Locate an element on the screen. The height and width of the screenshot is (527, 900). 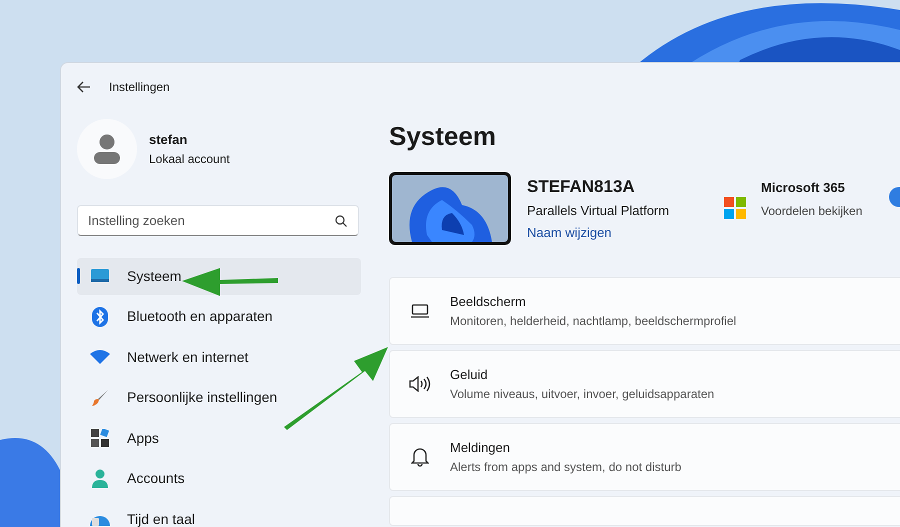
person-icon is located at coordinates (100, 478).